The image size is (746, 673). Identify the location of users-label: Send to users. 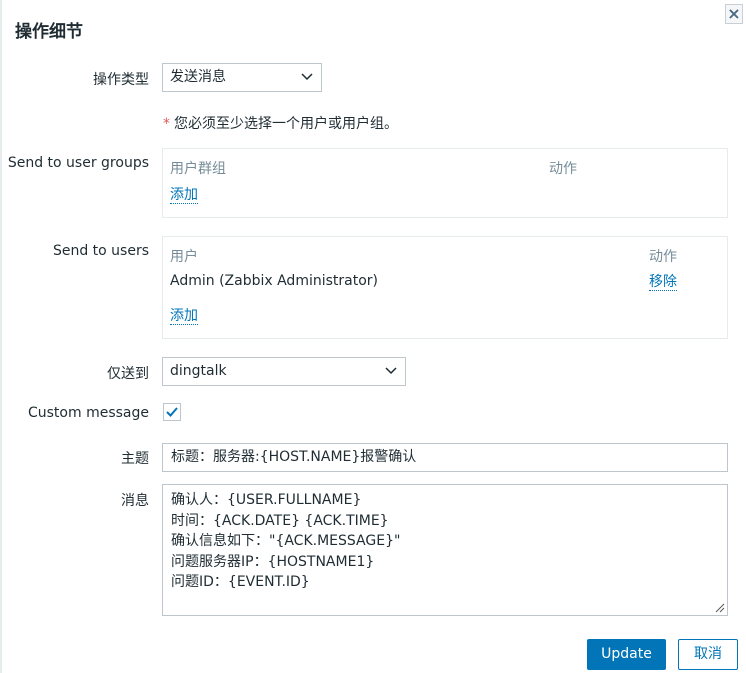
(100, 251).